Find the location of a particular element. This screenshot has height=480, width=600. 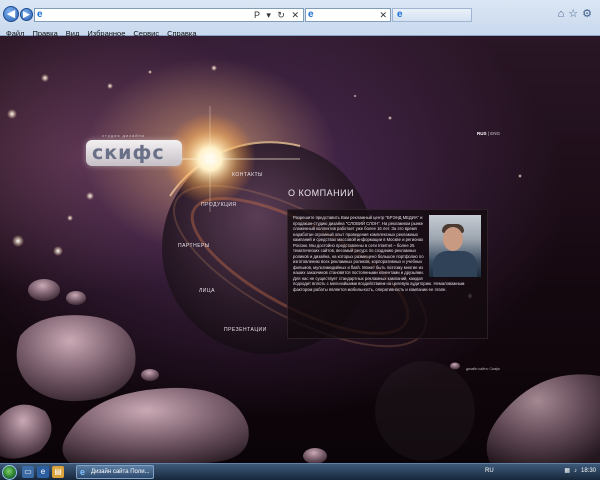

logo-wordmark: скифс is located at coordinates (128, 153).